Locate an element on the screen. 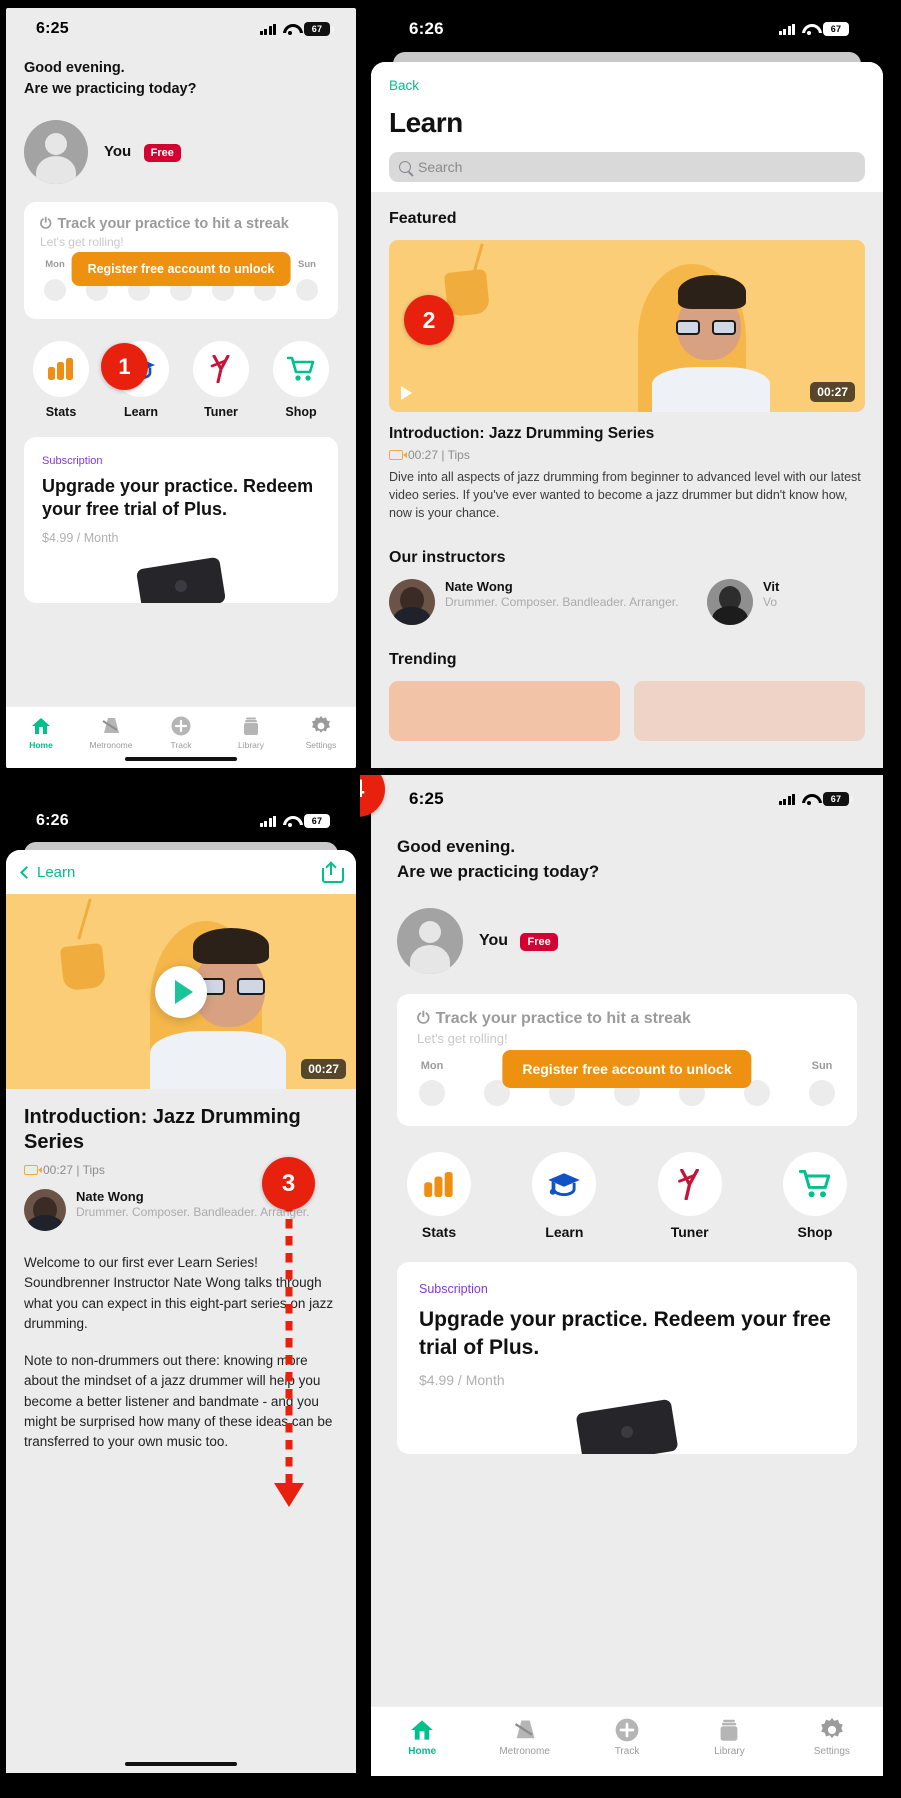 The image size is (901, 1798). streak-title-row: ⏻ Track your practice to hit a streak is located at coordinates (181, 224).